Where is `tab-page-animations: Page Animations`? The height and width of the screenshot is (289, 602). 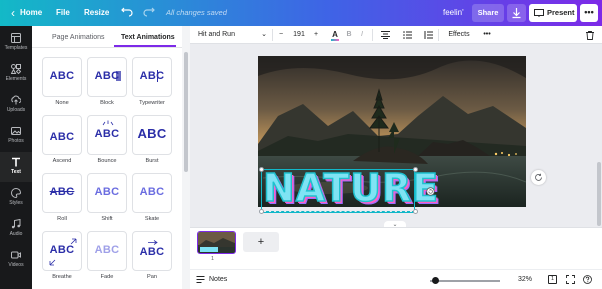 tab-page-animations: Page Animations is located at coordinates (78, 37).